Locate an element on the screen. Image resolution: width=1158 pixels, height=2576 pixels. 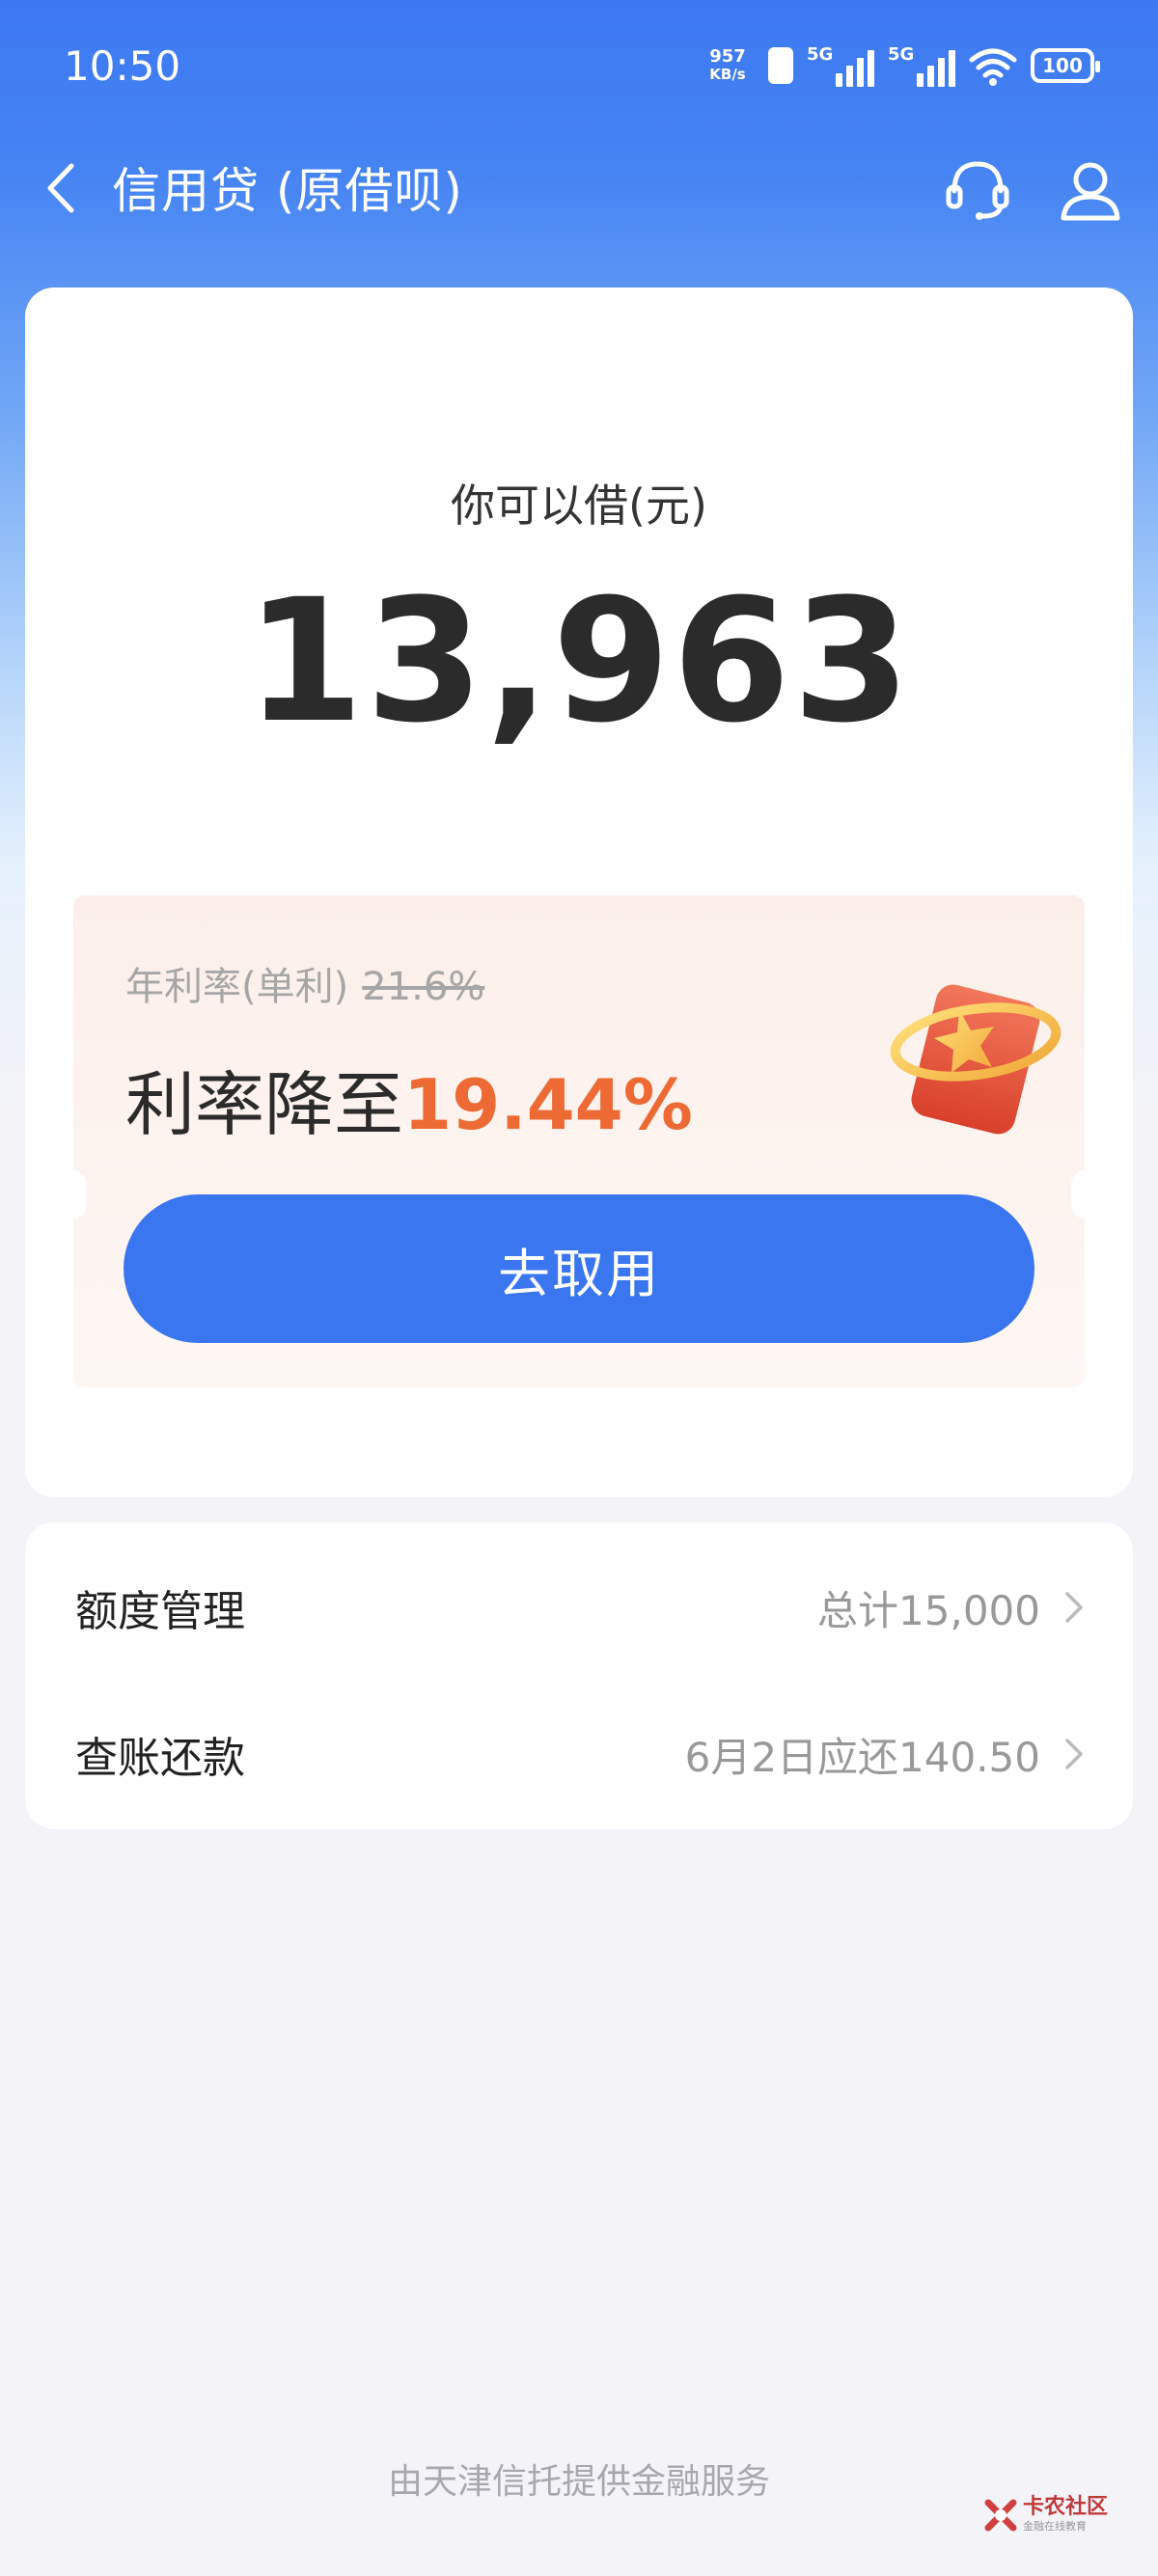
discounted-rate: 利率降至19.44% is located at coordinates (409, 1104).